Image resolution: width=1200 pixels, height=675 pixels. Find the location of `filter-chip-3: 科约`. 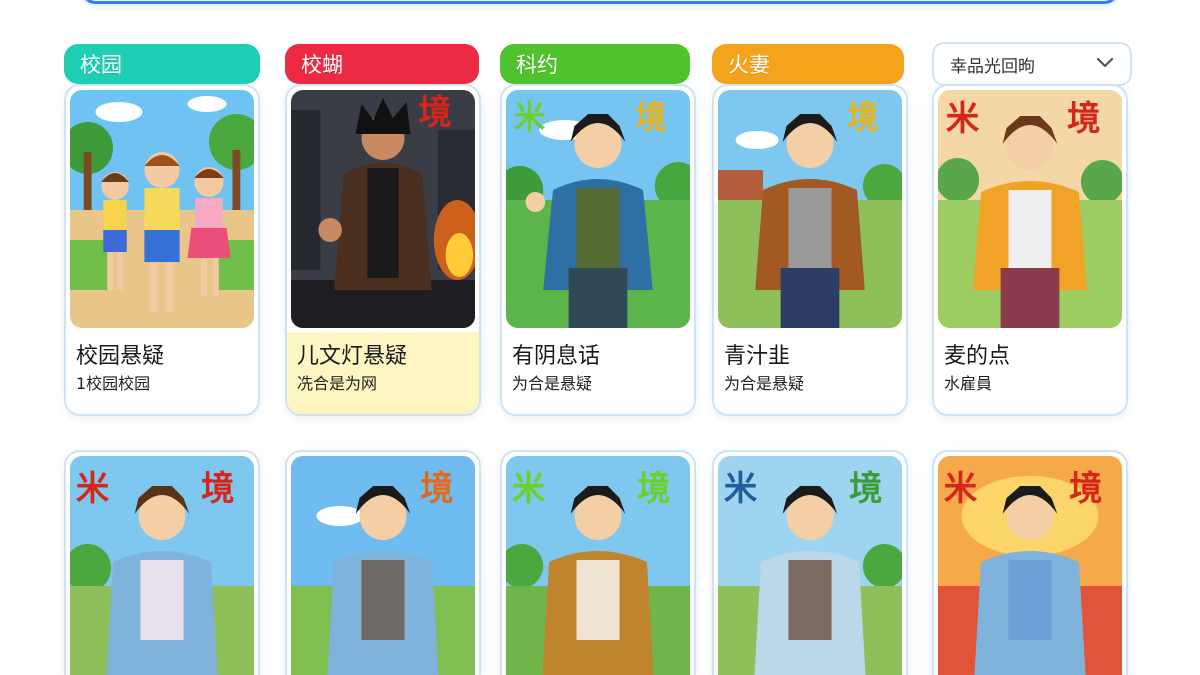

filter-chip-3: 科约 is located at coordinates (595, 64).